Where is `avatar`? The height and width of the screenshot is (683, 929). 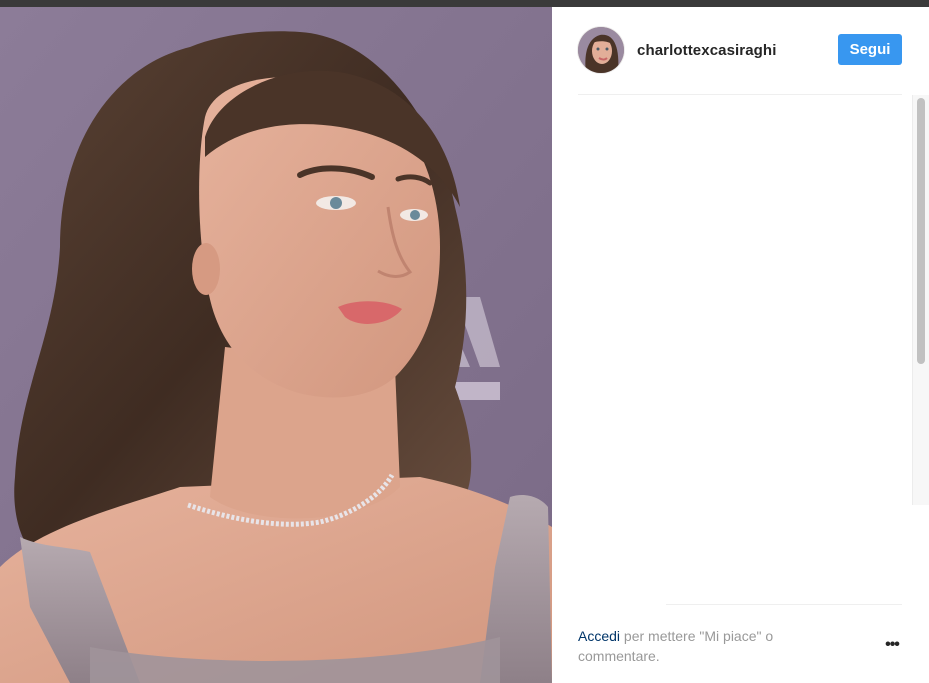
avatar is located at coordinates (601, 50).